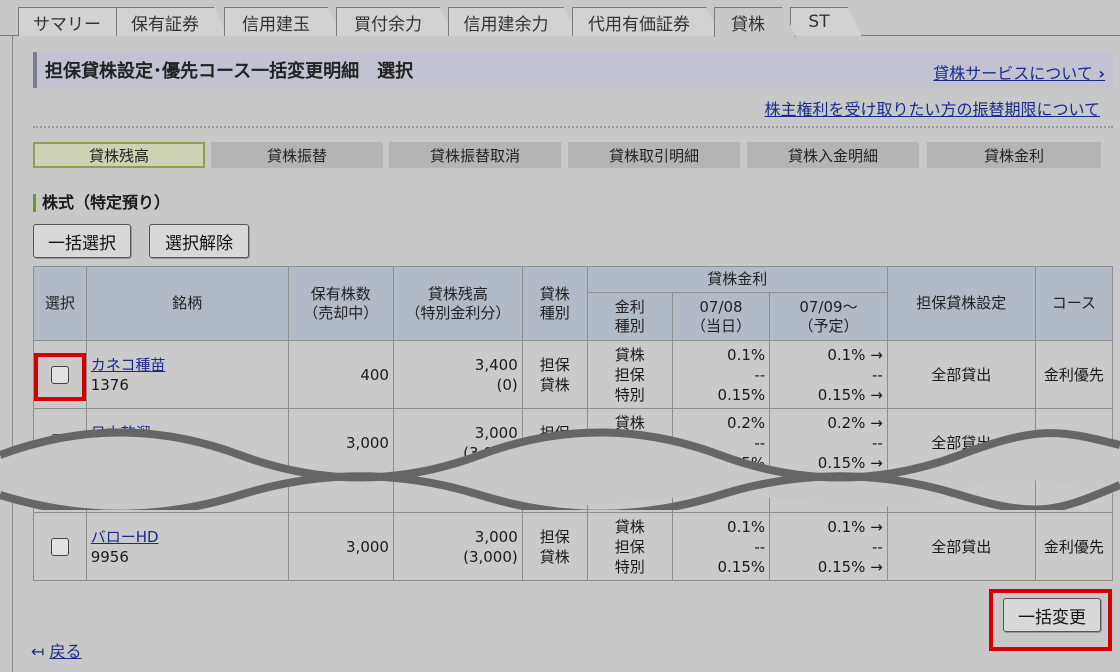 The height and width of the screenshot is (672, 1120). I want to click on lending-service-link: 貸株サービスについて ›, so click(1019, 72).